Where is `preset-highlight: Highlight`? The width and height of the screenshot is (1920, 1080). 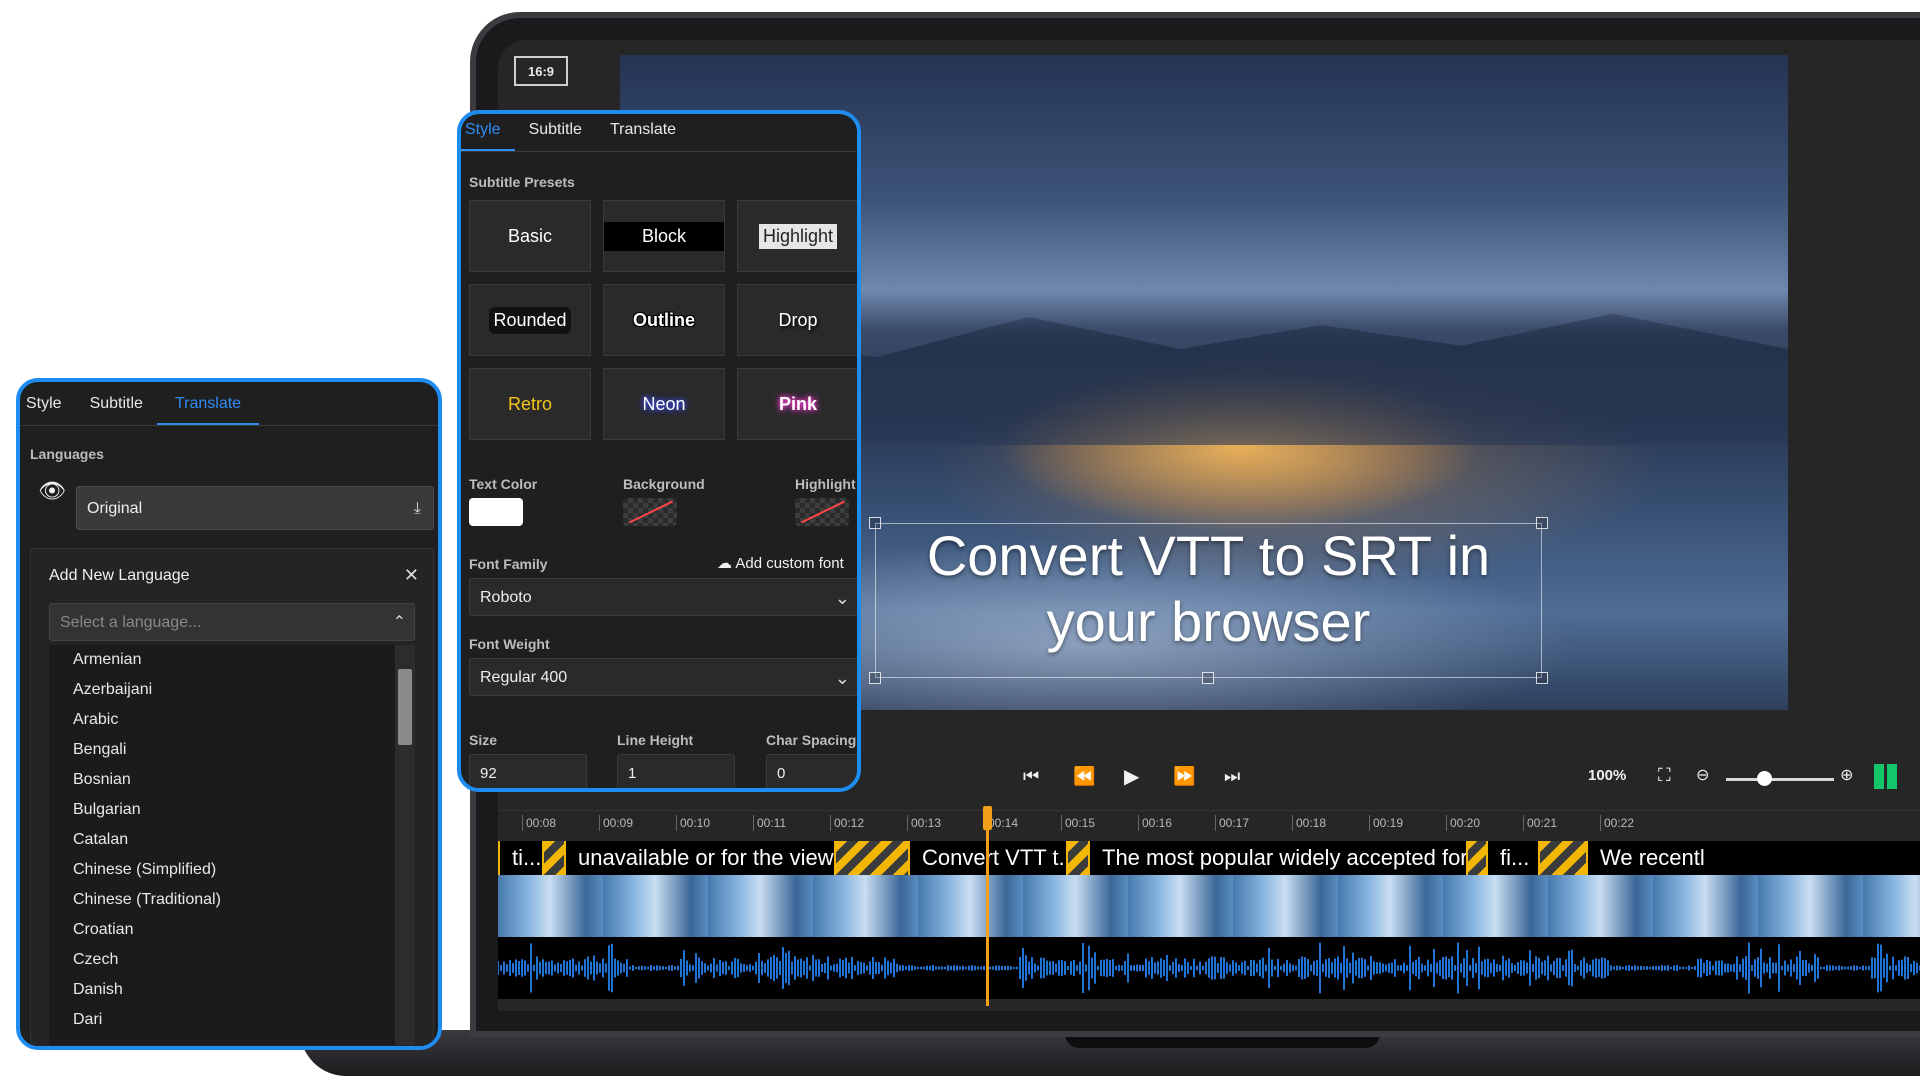
preset-highlight: Highlight is located at coordinates (797, 236).